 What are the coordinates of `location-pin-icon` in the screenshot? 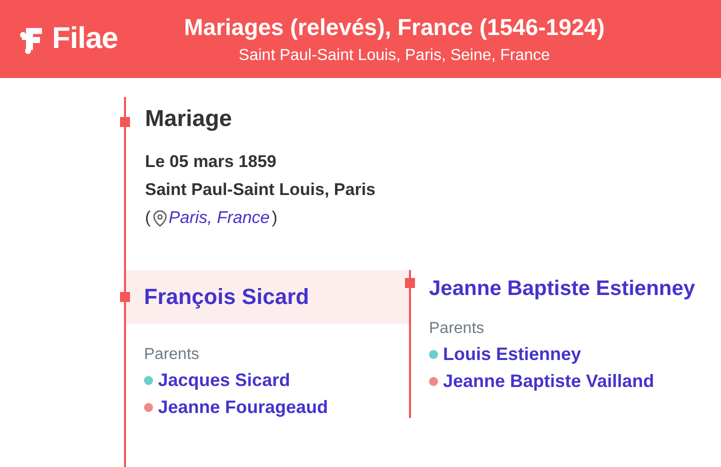 It's located at (159, 218).